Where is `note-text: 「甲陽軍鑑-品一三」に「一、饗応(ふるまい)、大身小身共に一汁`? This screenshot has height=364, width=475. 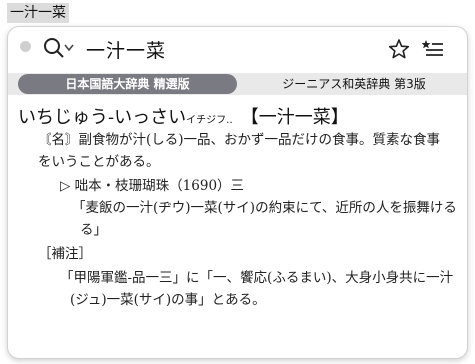 note-text: 「甲陽軍鑑-品一三」に「一、饗応(ふるまい)、大身小身共に一汁 is located at coordinates (257, 278).